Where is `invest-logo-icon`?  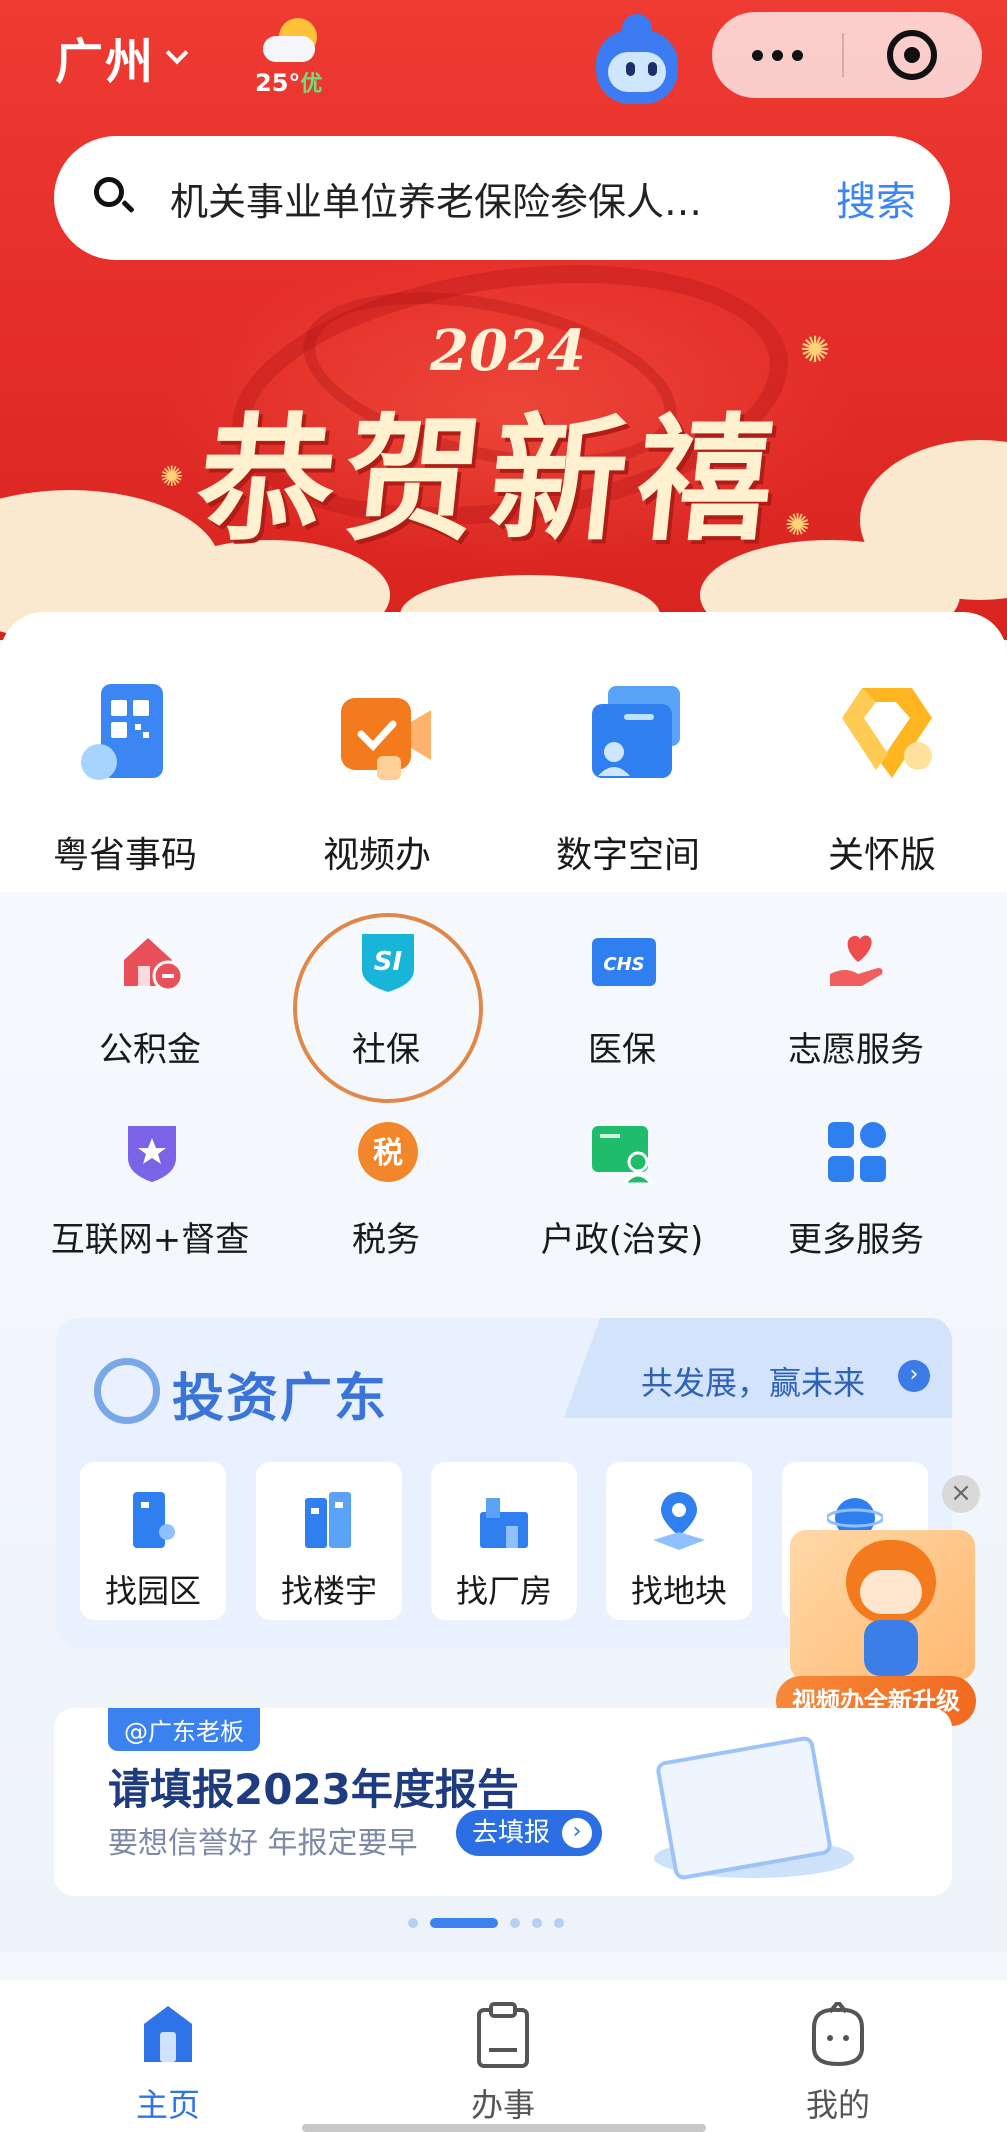 invest-logo-icon is located at coordinates (127, 1391).